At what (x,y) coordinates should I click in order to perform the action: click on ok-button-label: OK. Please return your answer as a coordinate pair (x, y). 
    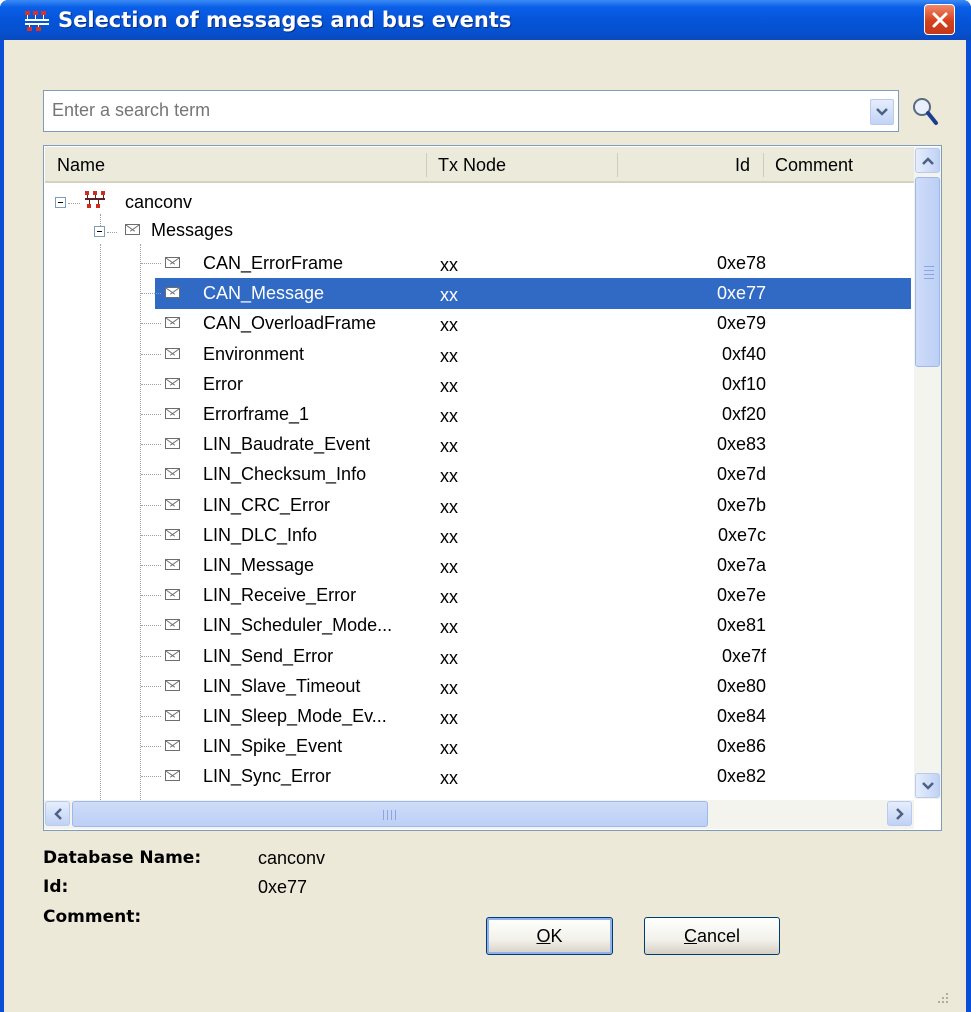
    Looking at the image, I should click on (549, 935).